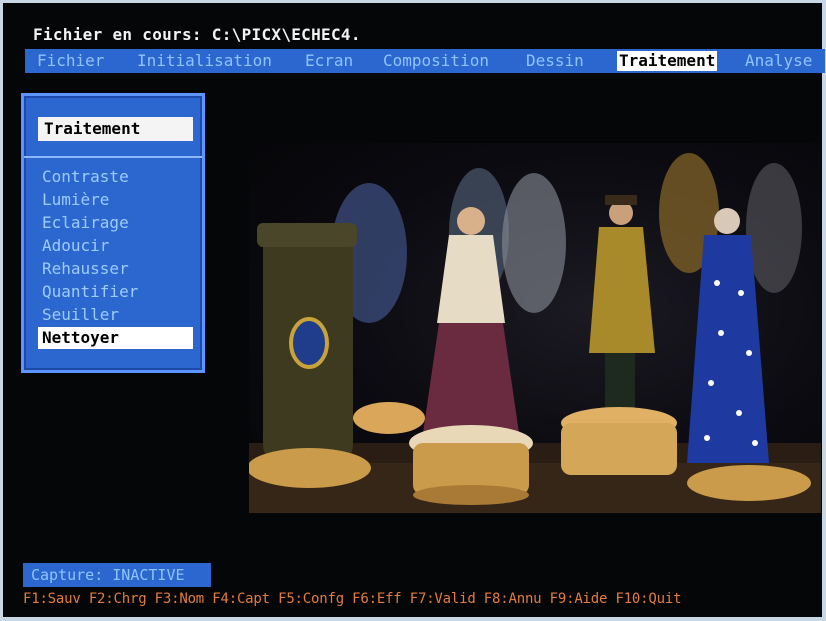 The width and height of the screenshot is (826, 621). I want to click on option-eclairage: Eclairage, so click(85, 223).